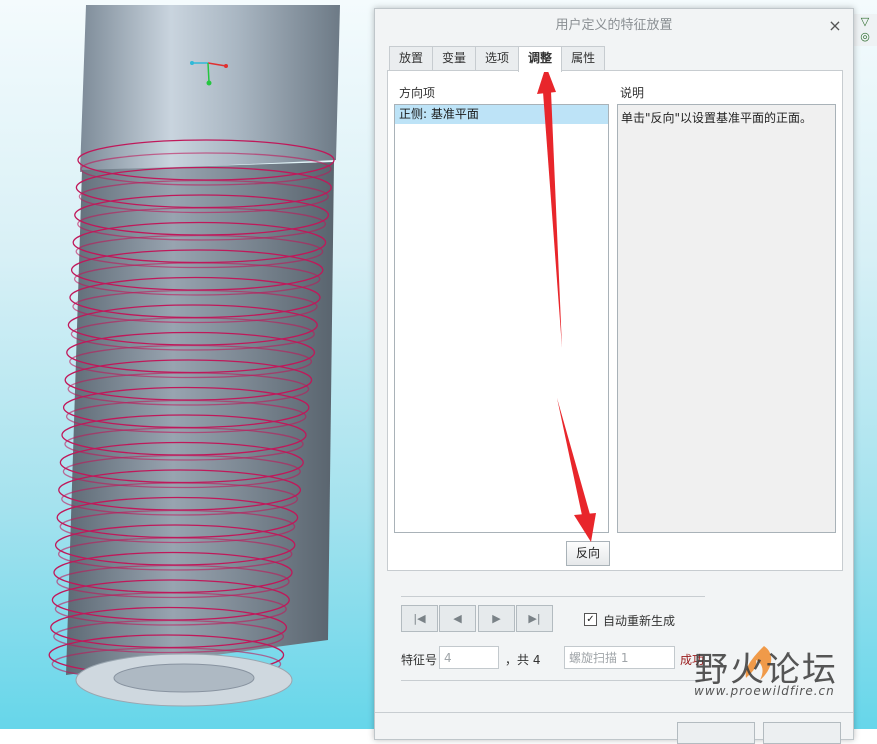 The width and height of the screenshot is (877, 744). What do you see at coordinates (549, 207) in the screenshot?
I see `annotation-arrow-up` at bounding box center [549, 207].